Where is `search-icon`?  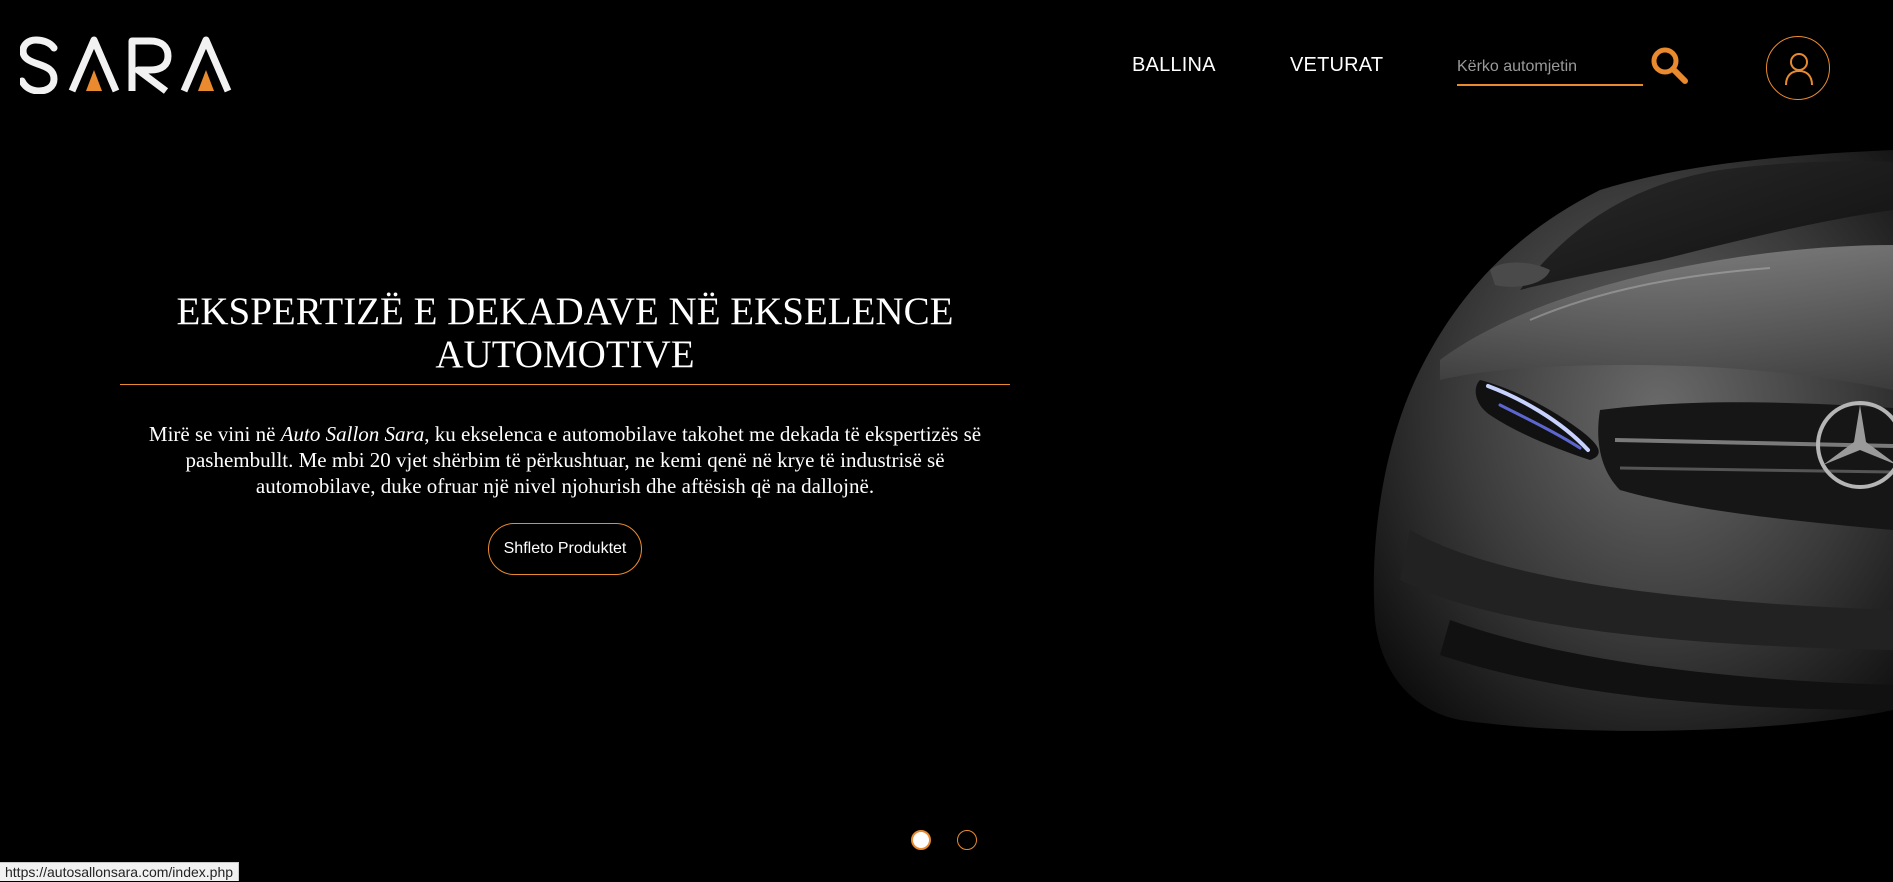 search-icon is located at coordinates (1669, 65).